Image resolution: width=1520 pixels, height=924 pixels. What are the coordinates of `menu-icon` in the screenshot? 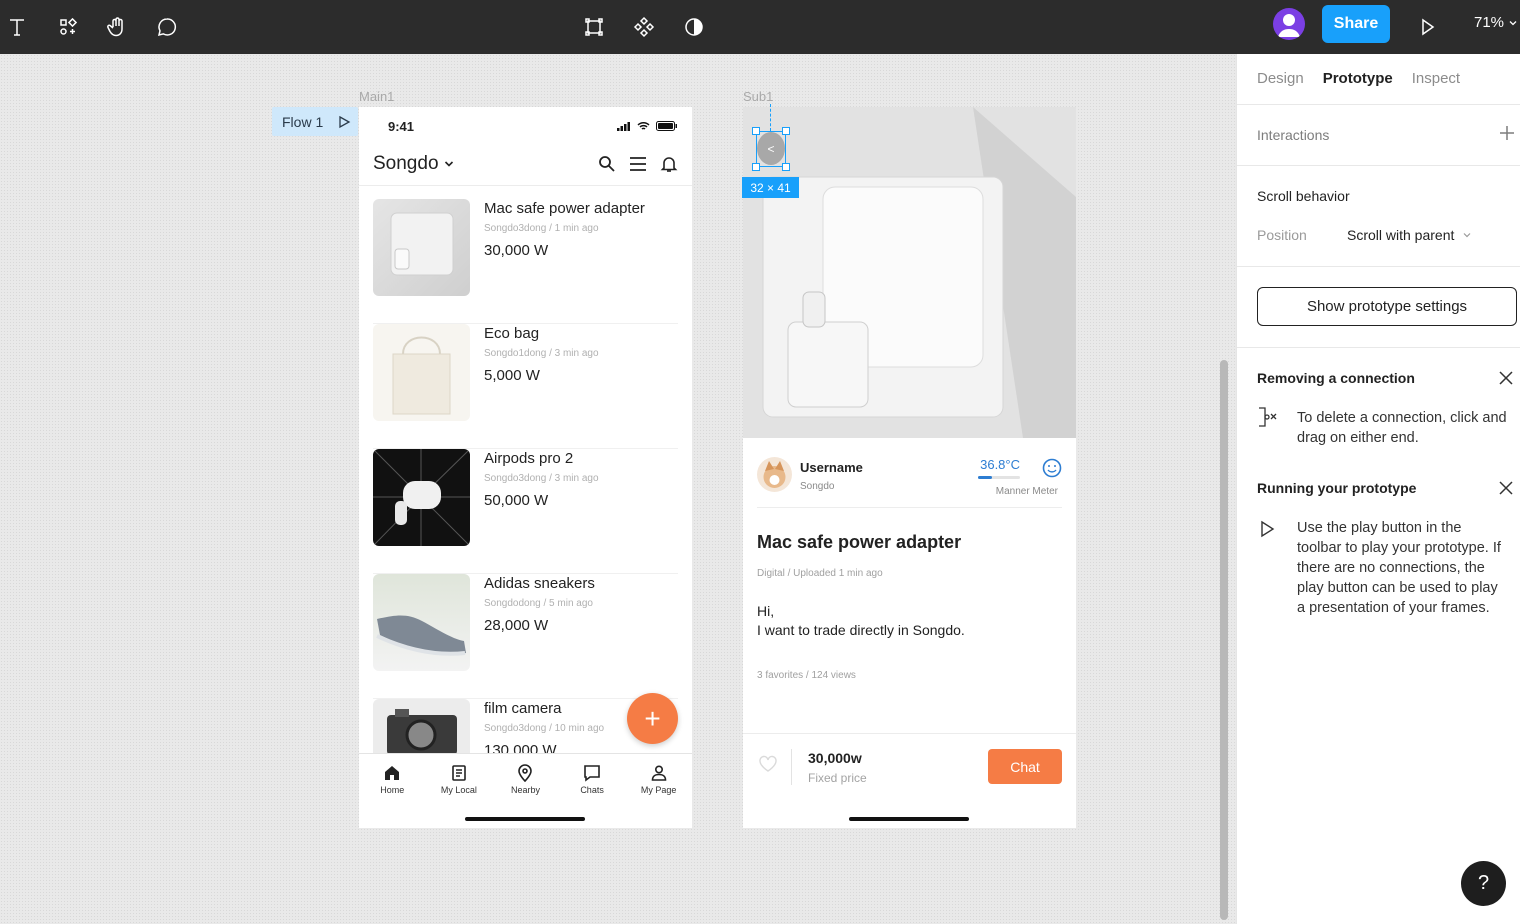 It's located at (638, 164).